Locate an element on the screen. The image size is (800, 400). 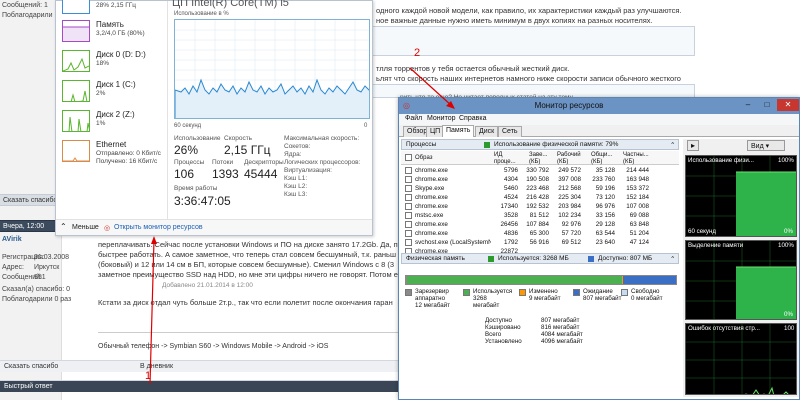
annotation-label-1: 1 is located at coordinates (148, 376).